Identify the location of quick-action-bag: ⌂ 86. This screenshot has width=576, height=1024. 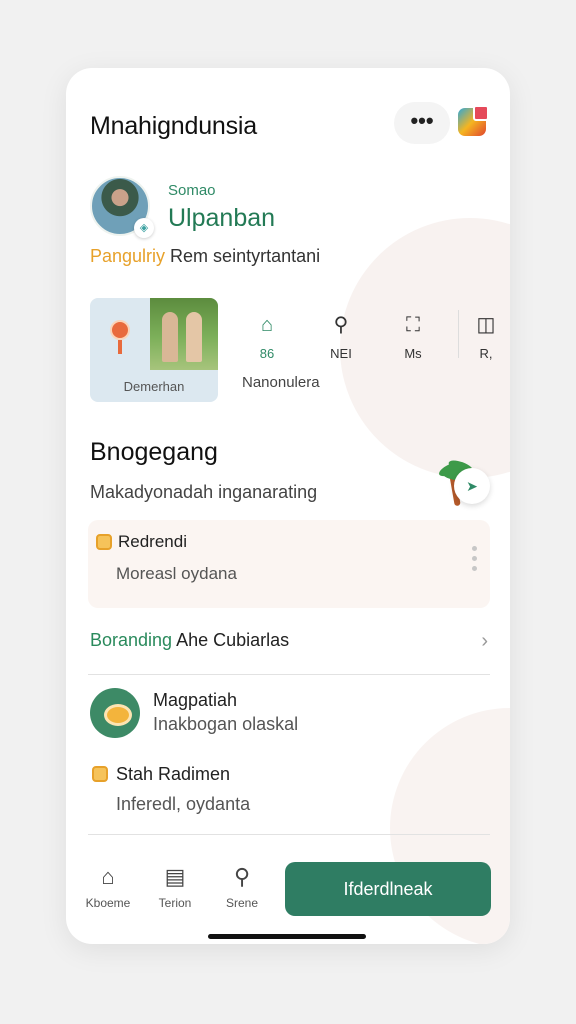
(267, 336).